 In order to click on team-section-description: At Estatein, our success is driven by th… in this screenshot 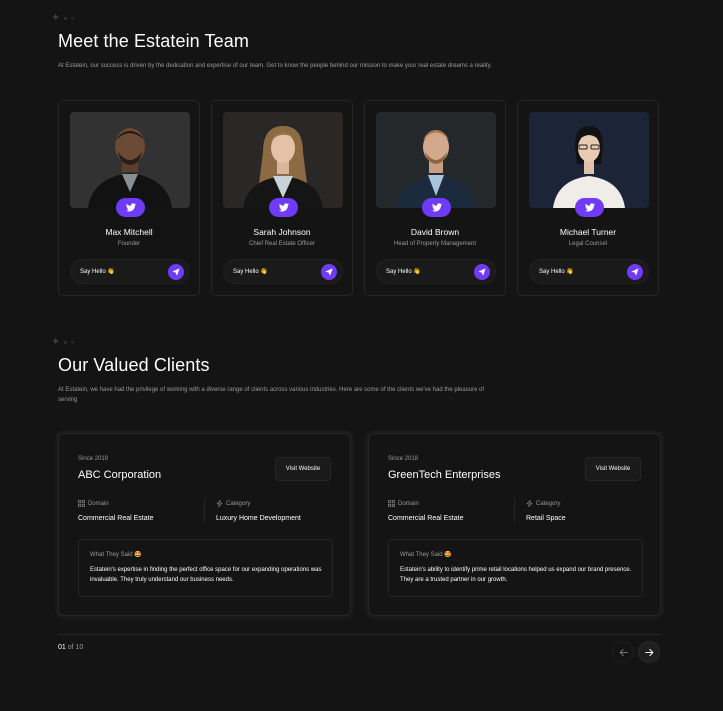, I will do `click(275, 66)`.